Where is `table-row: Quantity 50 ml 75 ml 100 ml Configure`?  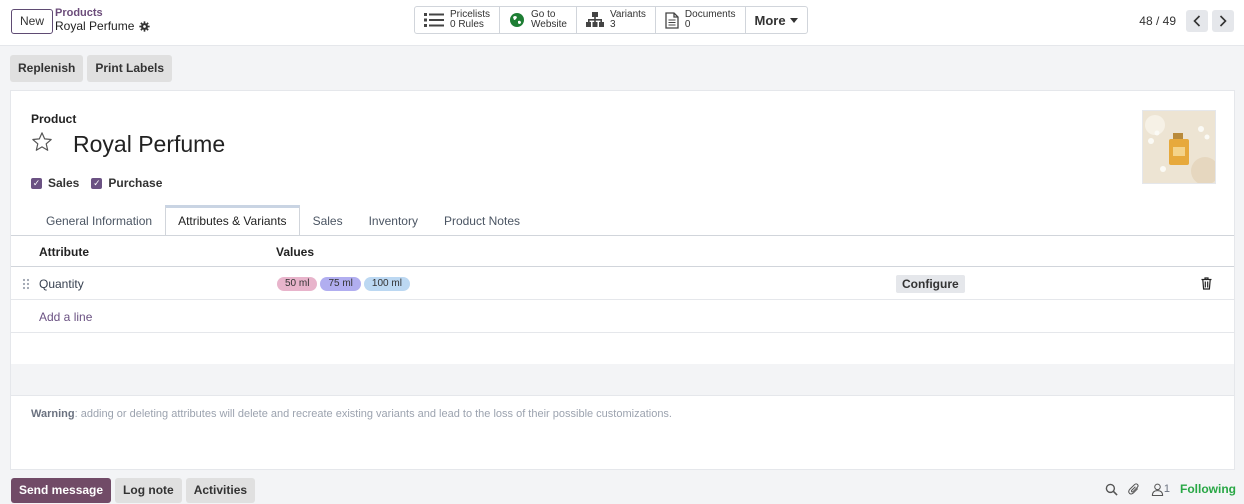 table-row: Quantity 50 ml 75 ml 100 ml Configure is located at coordinates (622, 284).